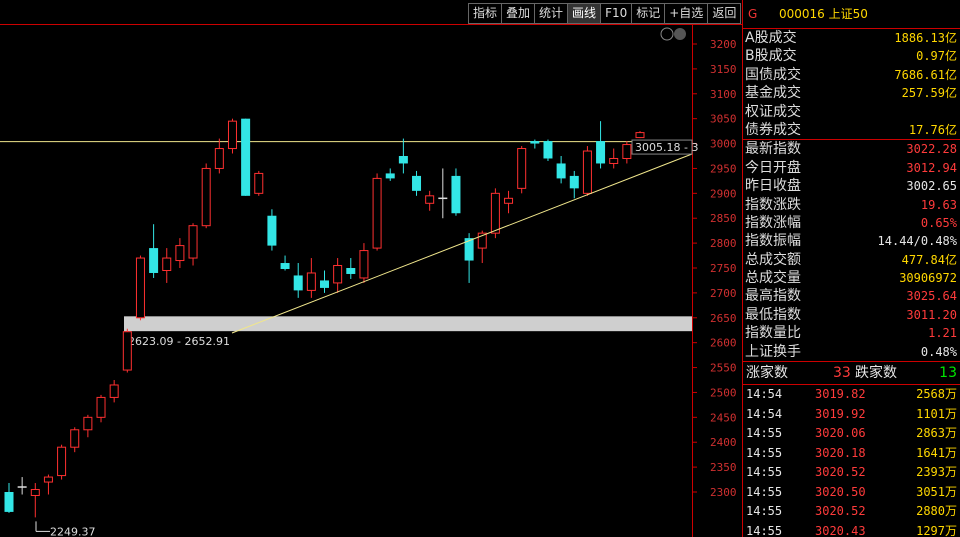 The image size is (960, 537). Describe the element at coordinates (648, 13) in the screenshot. I see `toolbar-button-5: 标记` at that location.